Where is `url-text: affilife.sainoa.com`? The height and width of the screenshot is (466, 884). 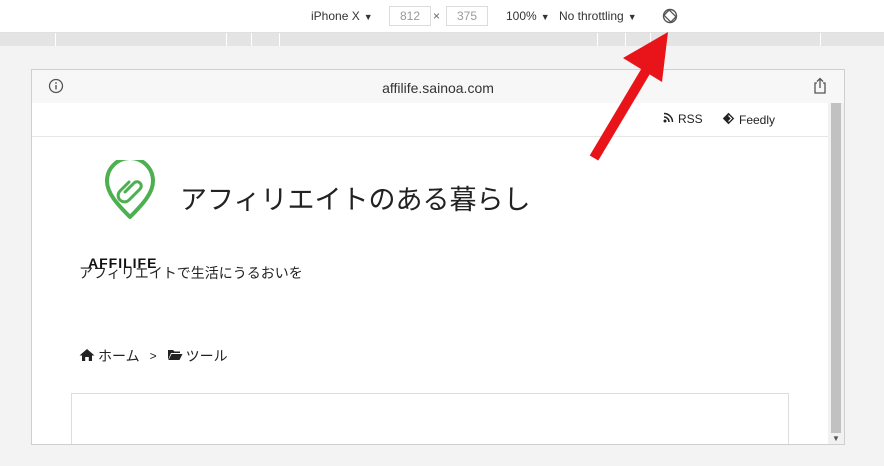 url-text: affilife.sainoa.com is located at coordinates (438, 88).